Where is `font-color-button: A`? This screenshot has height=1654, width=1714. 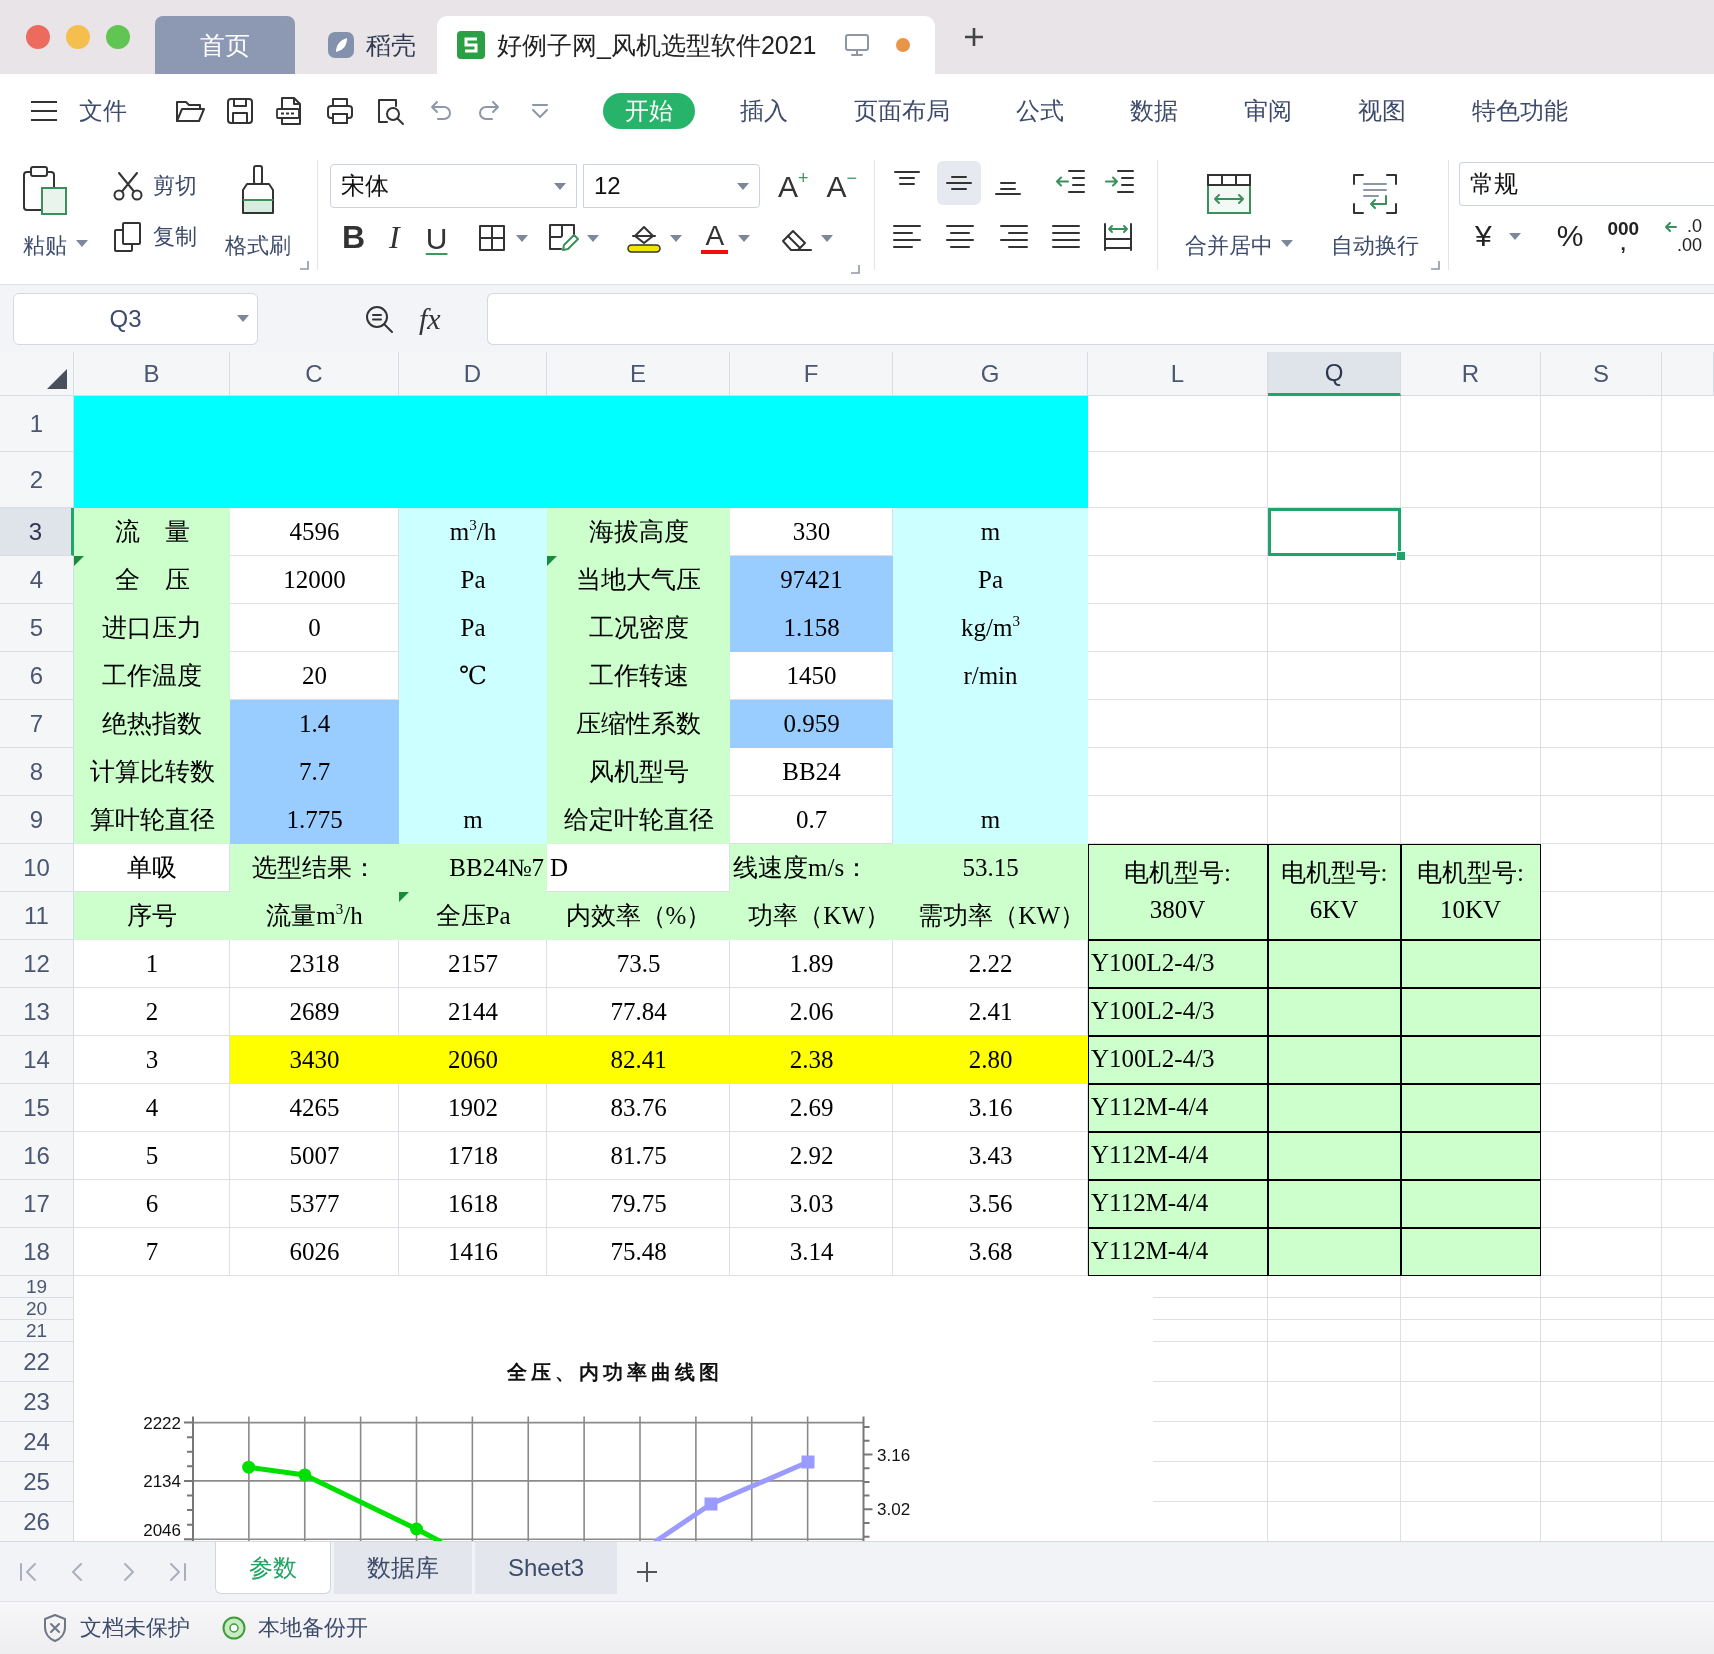 font-color-button: A is located at coordinates (715, 238).